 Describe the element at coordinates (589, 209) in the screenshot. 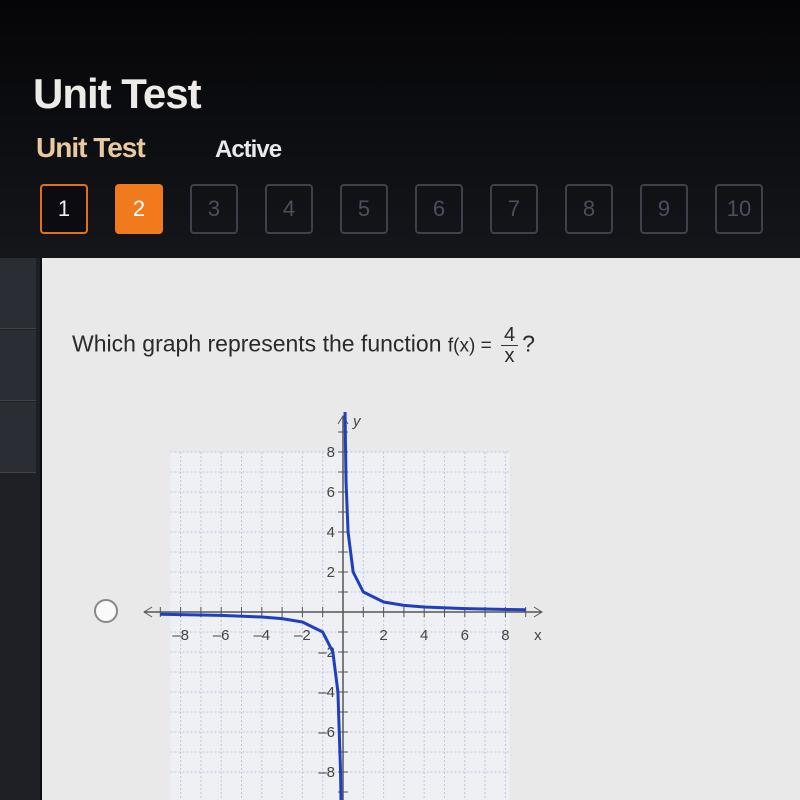

I see `question-8-button: 8` at that location.